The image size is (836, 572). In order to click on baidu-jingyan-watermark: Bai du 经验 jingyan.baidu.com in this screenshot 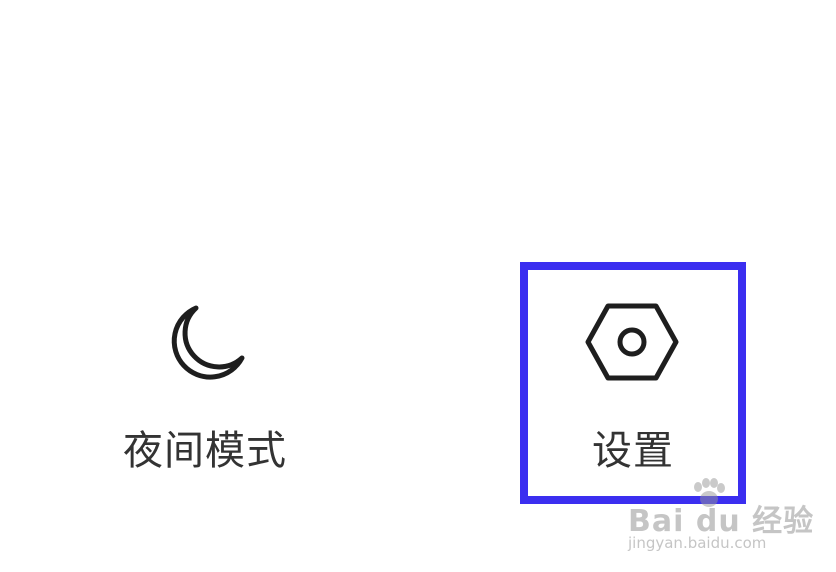, I will do `click(720, 518)`.